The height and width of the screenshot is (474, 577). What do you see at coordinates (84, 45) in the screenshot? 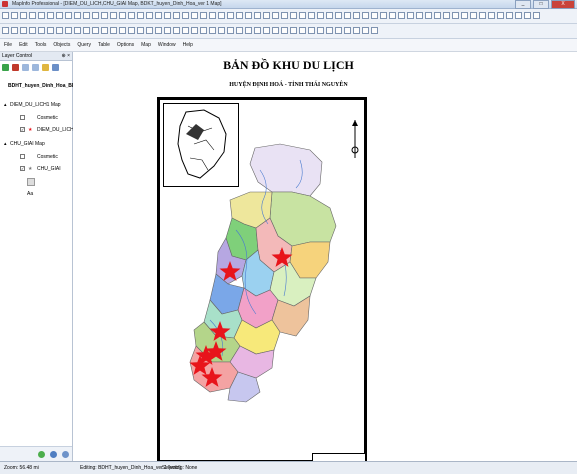
I see `menu-query: Query` at bounding box center [84, 45].